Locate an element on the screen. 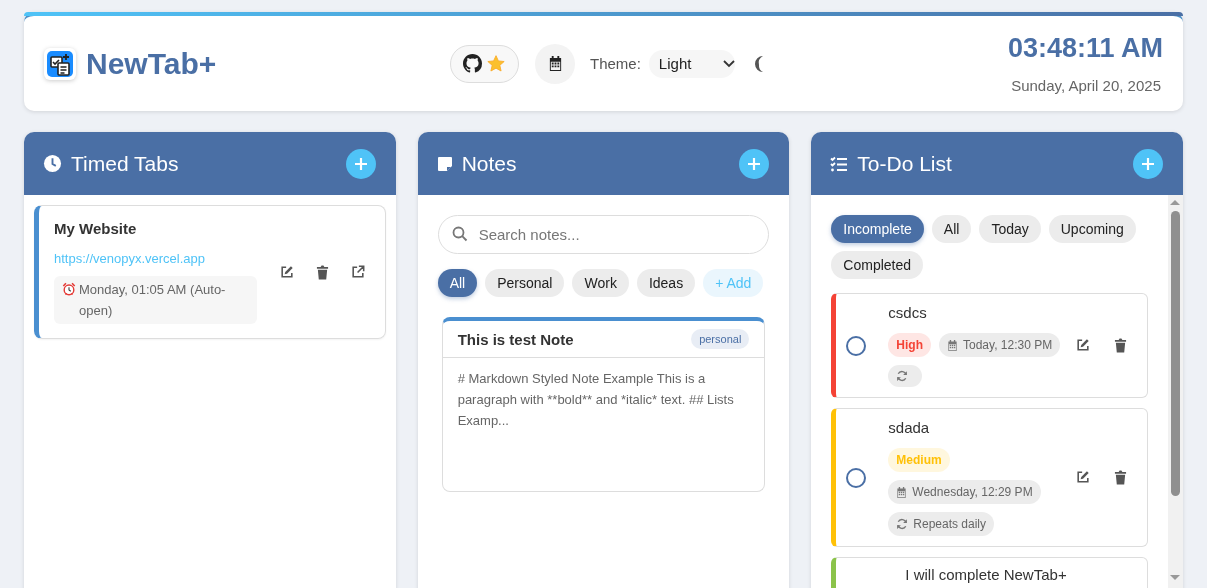  due-date-chip: Wednesday, 12:29 PM is located at coordinates (964, 492).